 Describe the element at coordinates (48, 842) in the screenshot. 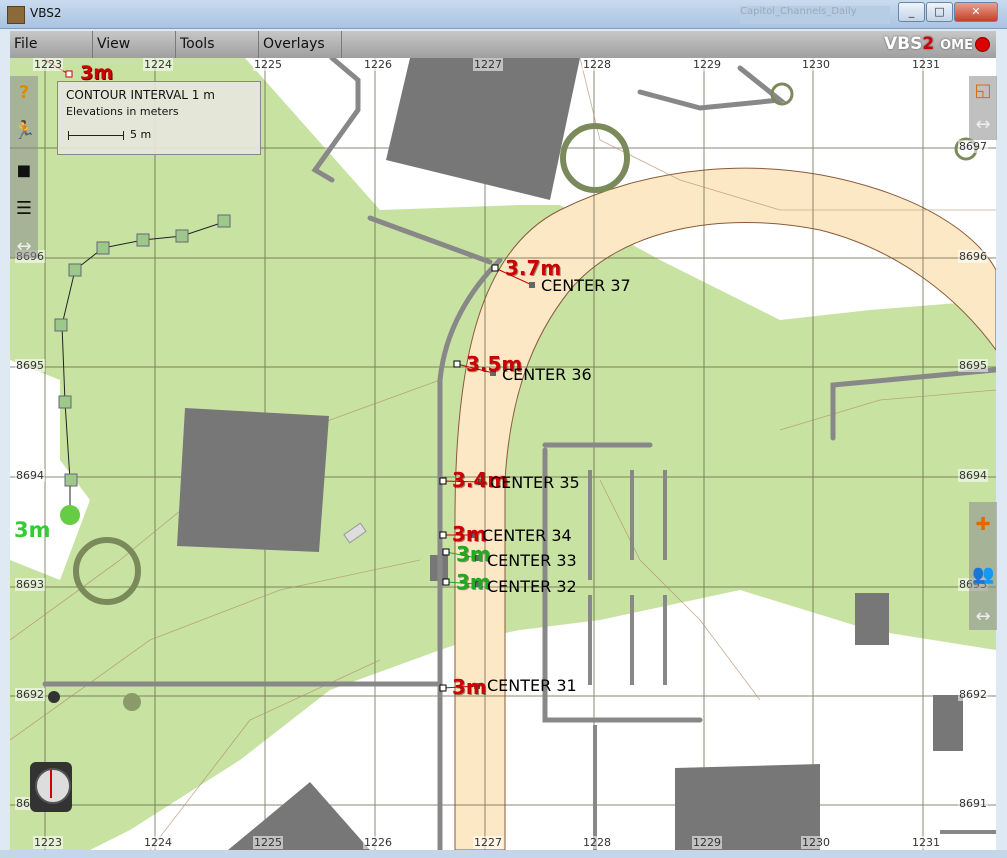

I see `grid-label-bottom: 1223` at that location.